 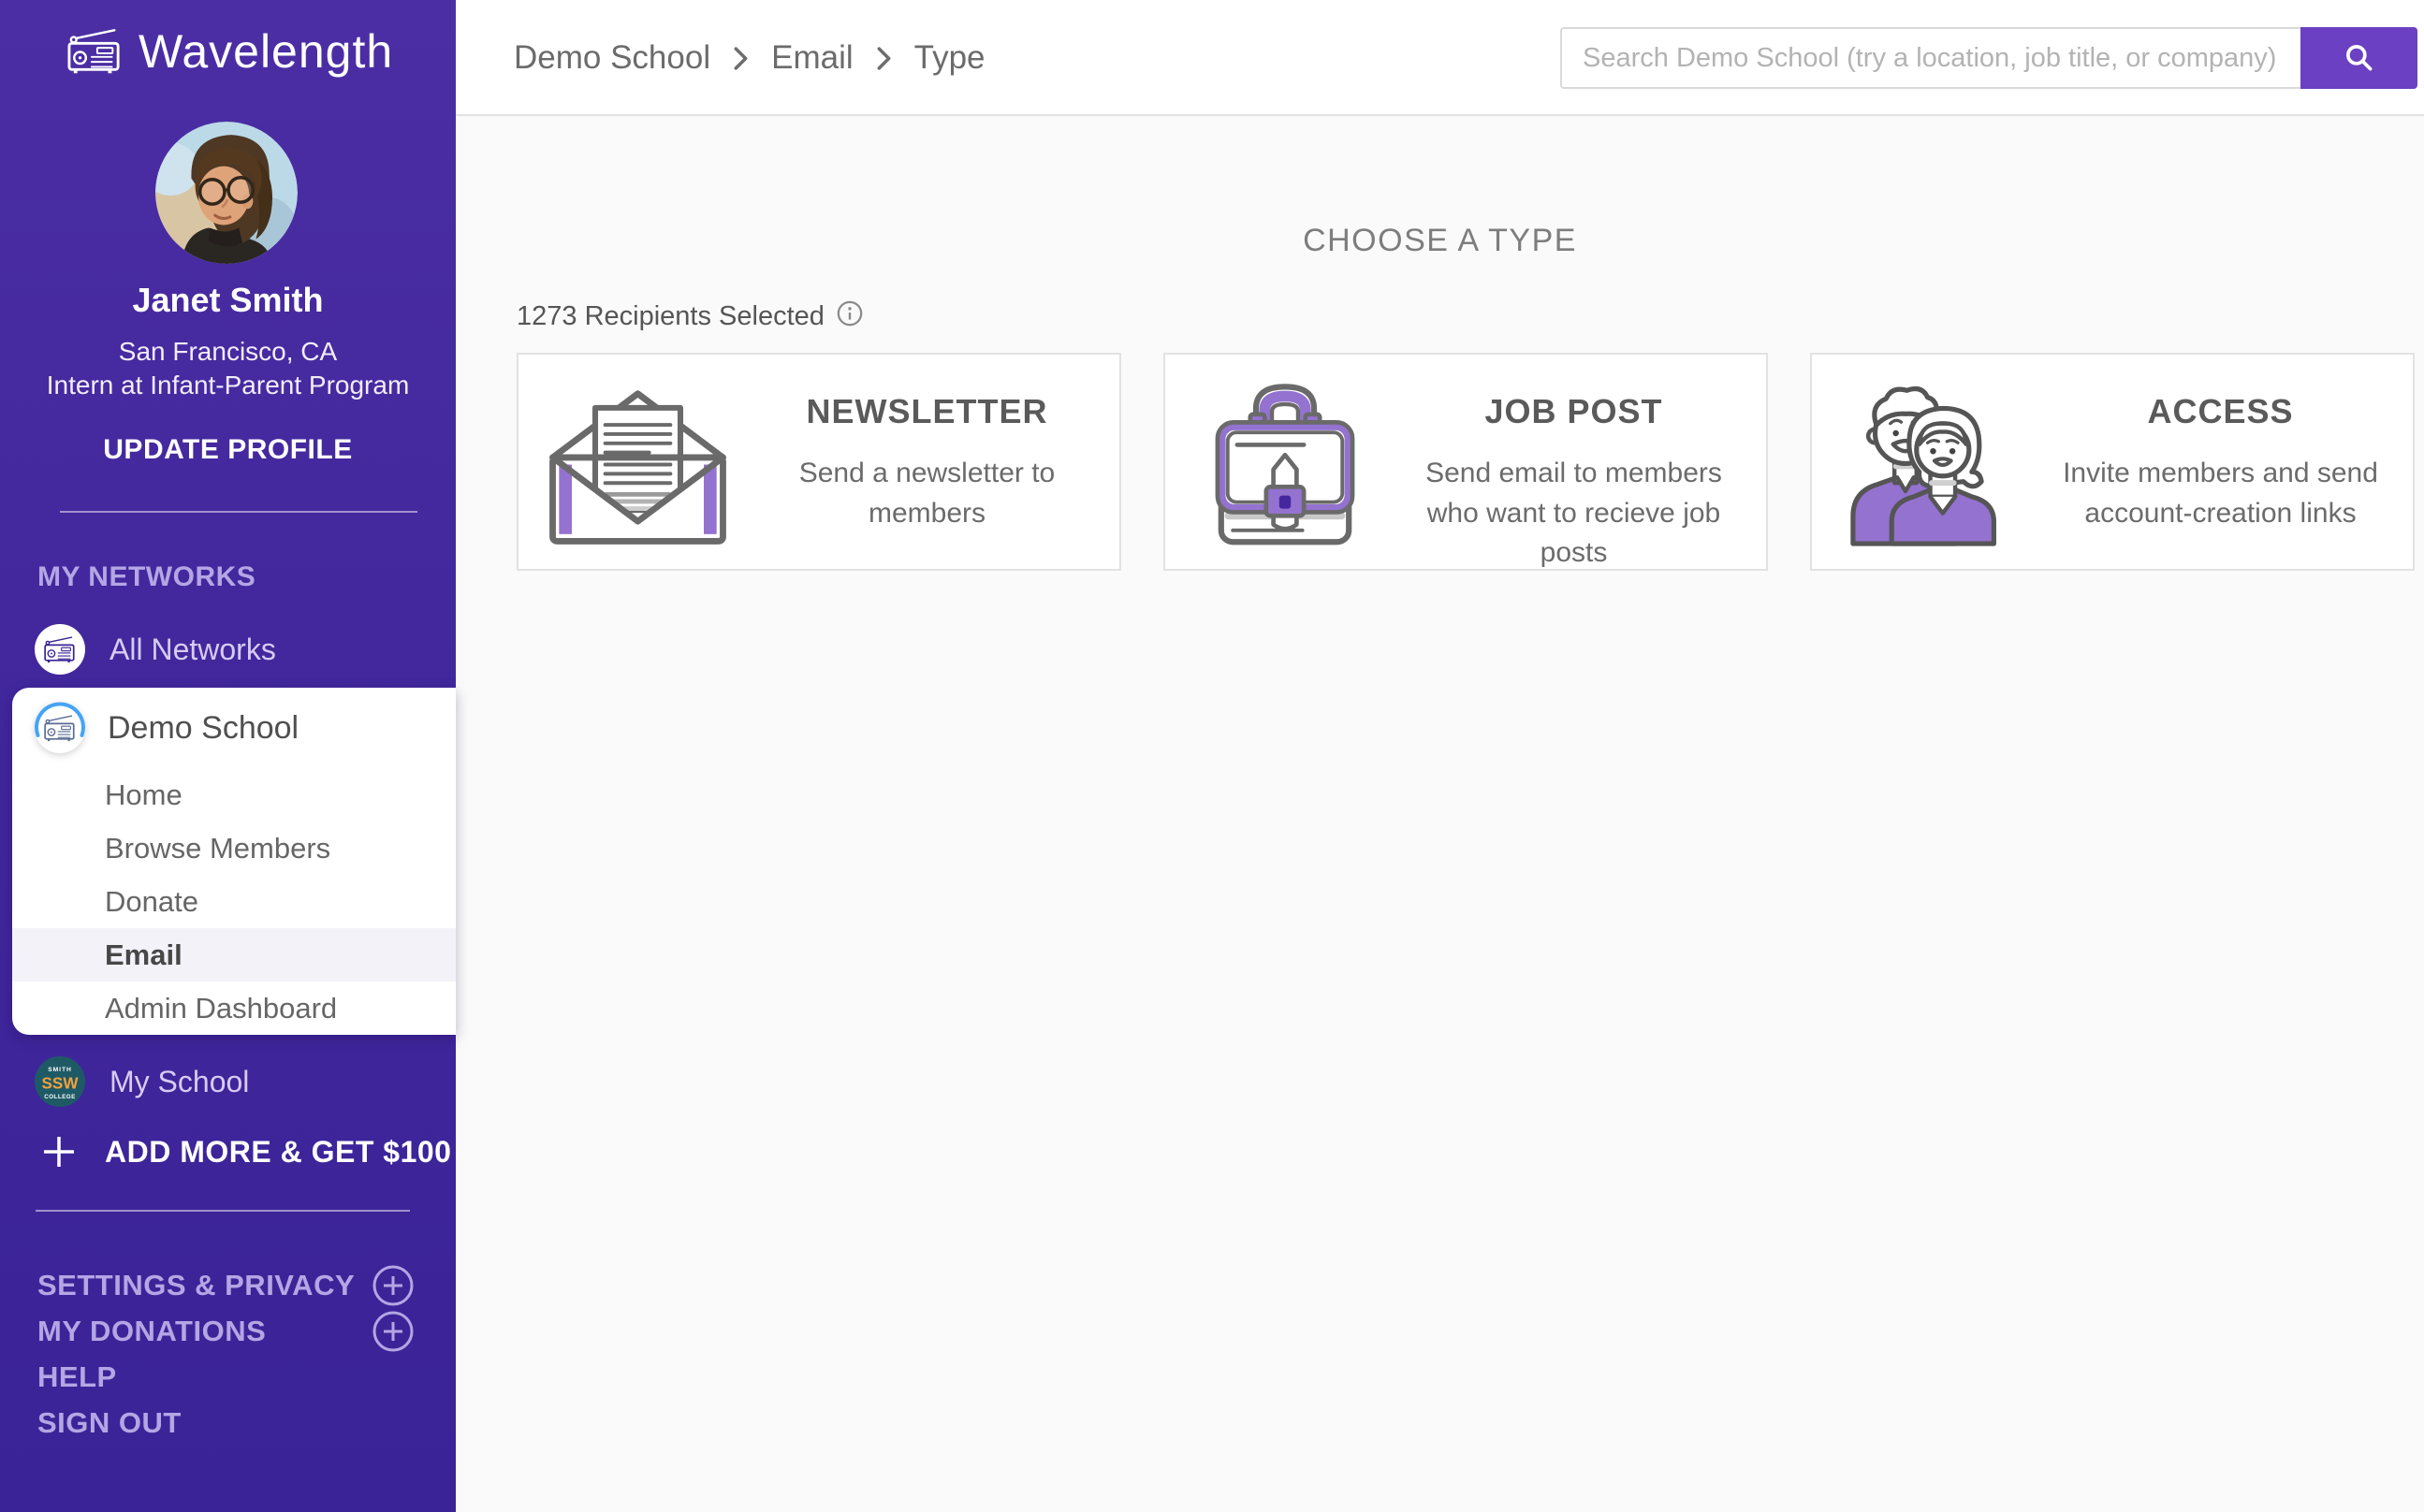 I want to click on info-icon, so click(x=850, y=313).